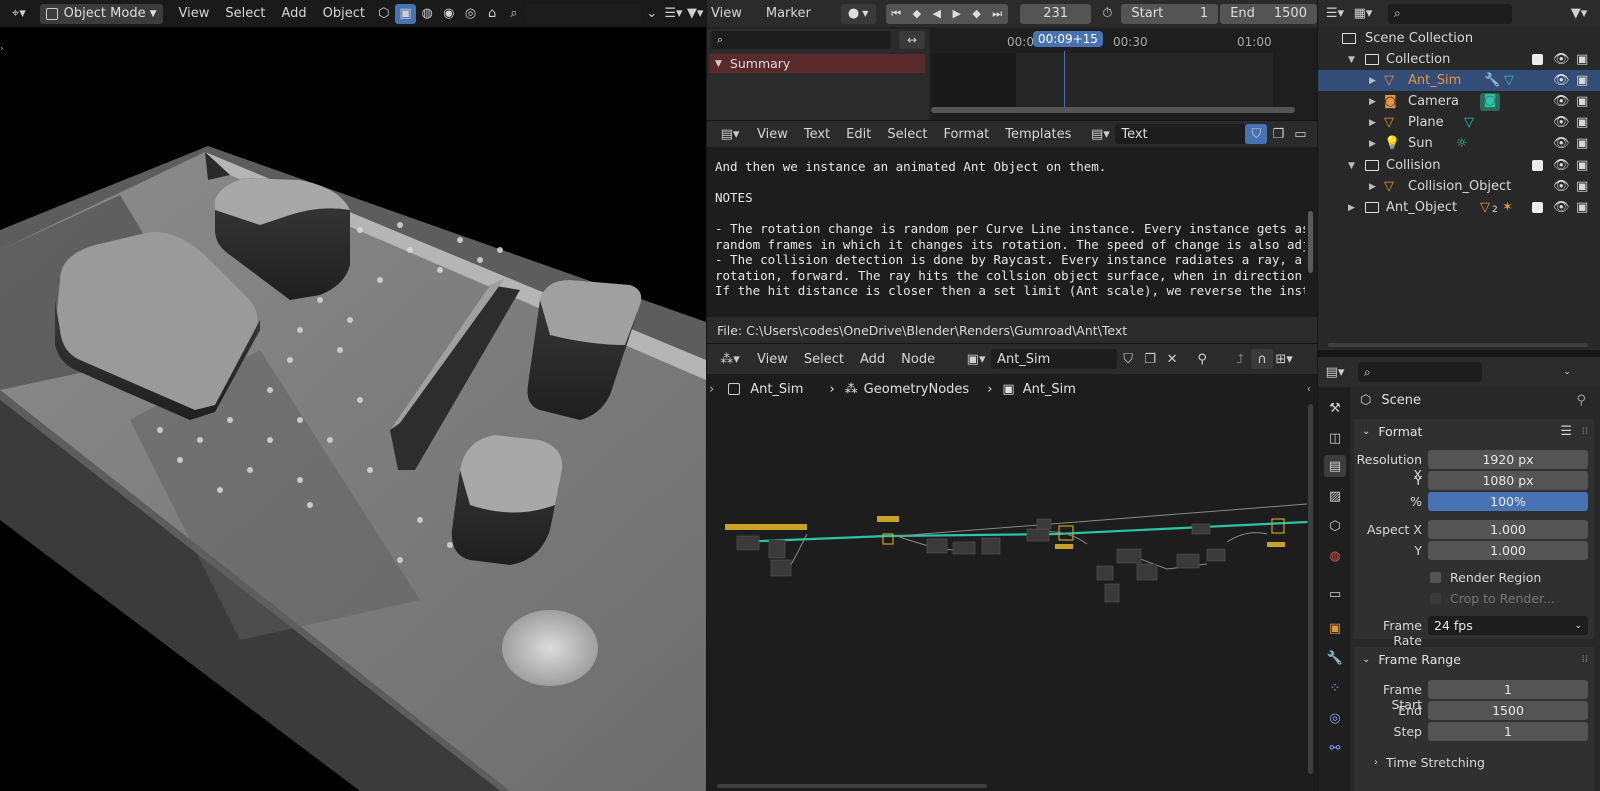  What do you see at coordinates (344, 13) in the screenshot?
I see `viewport-menu-object: Object` at bounding box center [344, 13].